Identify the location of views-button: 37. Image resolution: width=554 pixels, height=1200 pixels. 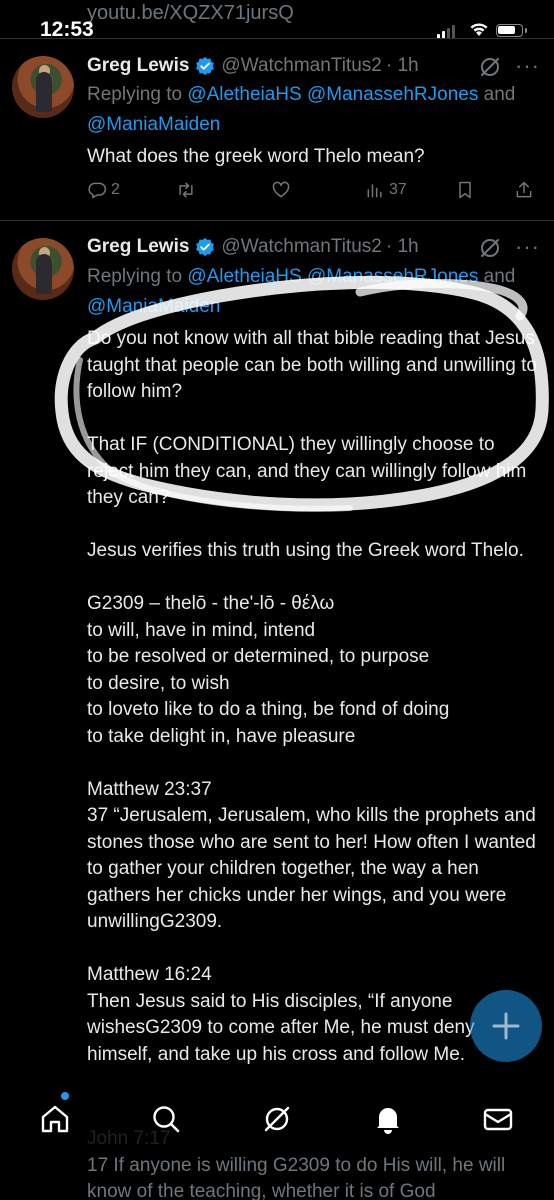
(386, 190).